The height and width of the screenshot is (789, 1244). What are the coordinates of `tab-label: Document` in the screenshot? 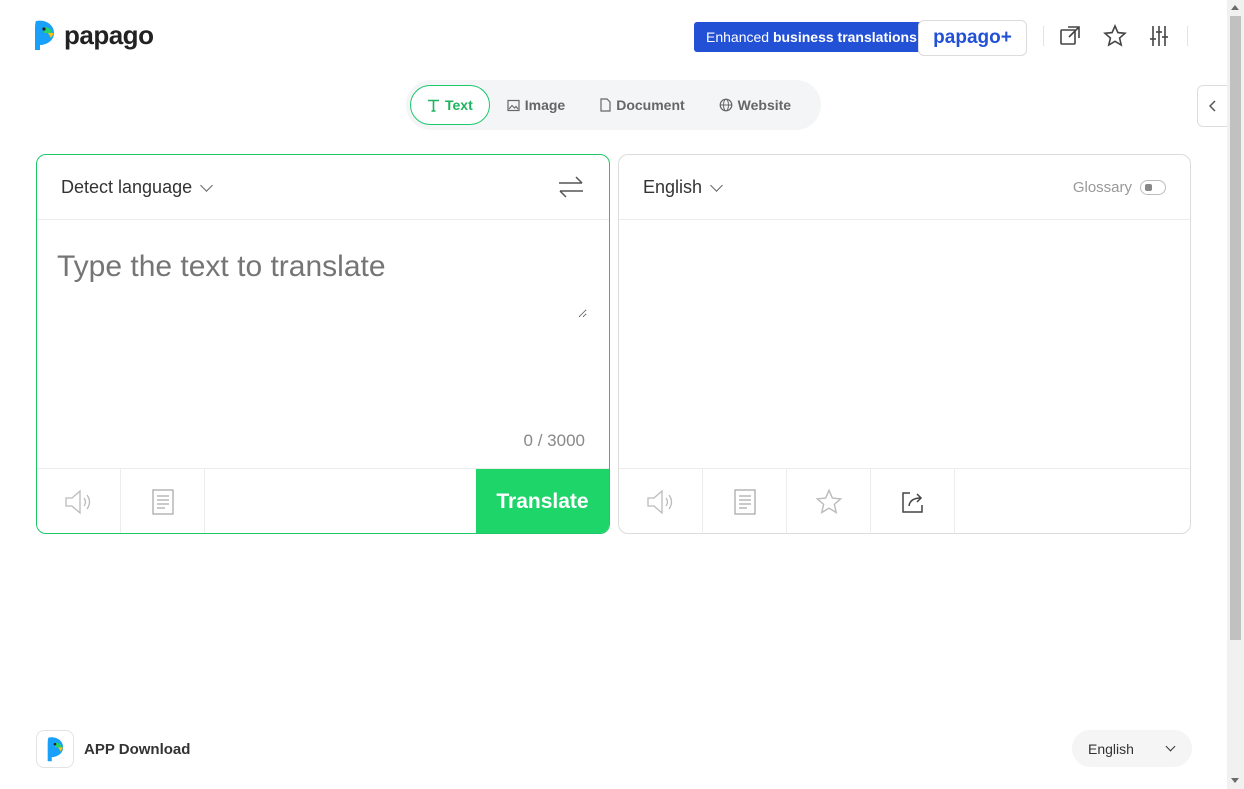 It's located at (650, 105).